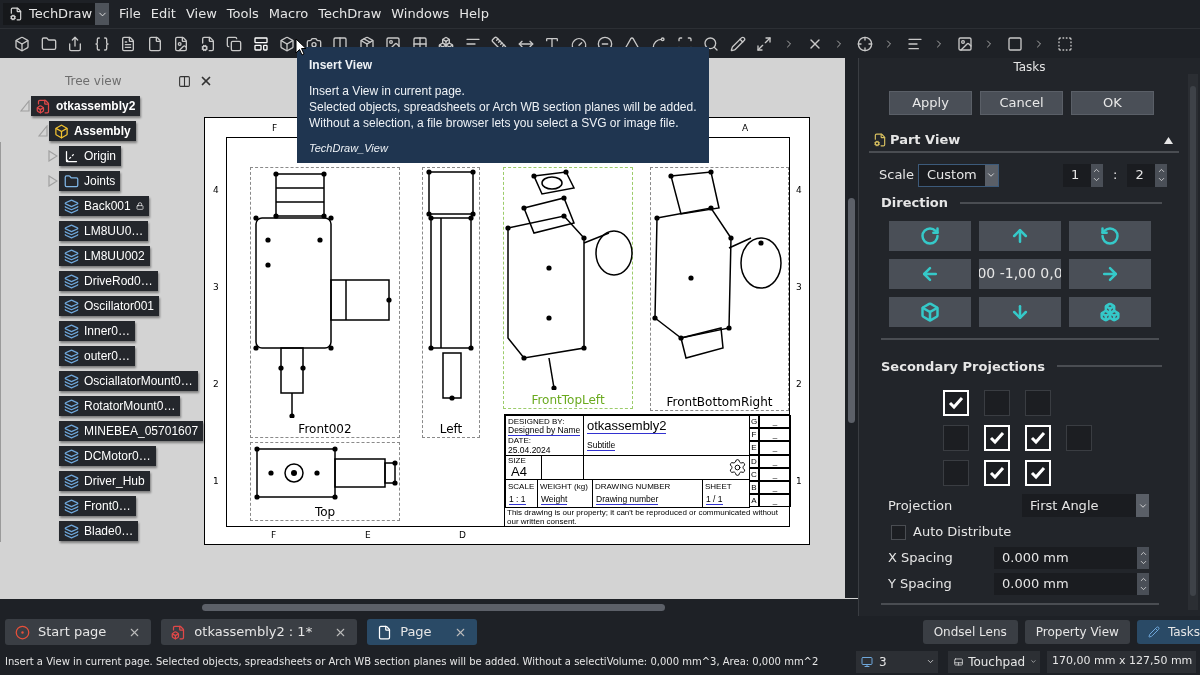  What do you see at coordinates (1083, 175) in the screenshot?
I see `number-spinbox: 1` at bounding box center [1083, 175].